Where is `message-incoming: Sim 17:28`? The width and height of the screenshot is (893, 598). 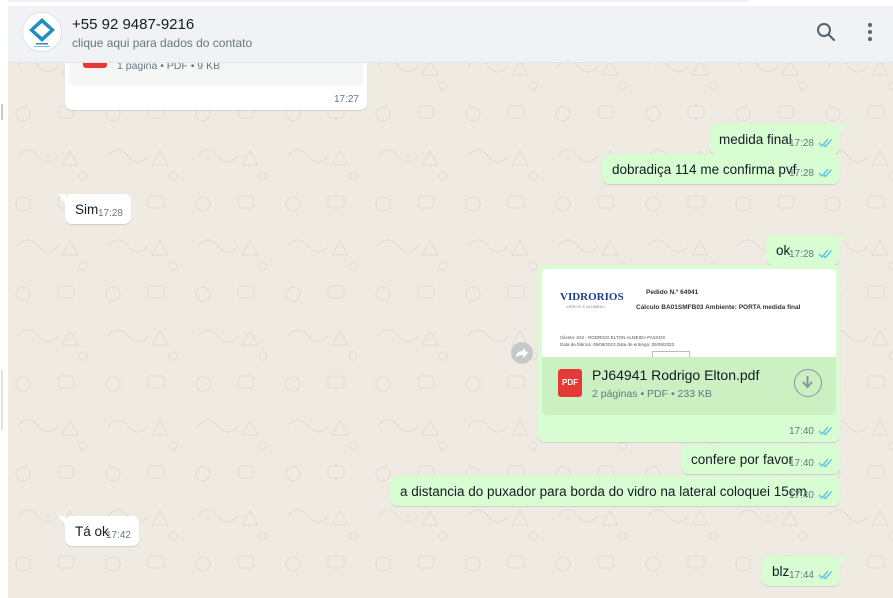
message-incoming: Sim 17:28 is located at coordinates (94, 209).